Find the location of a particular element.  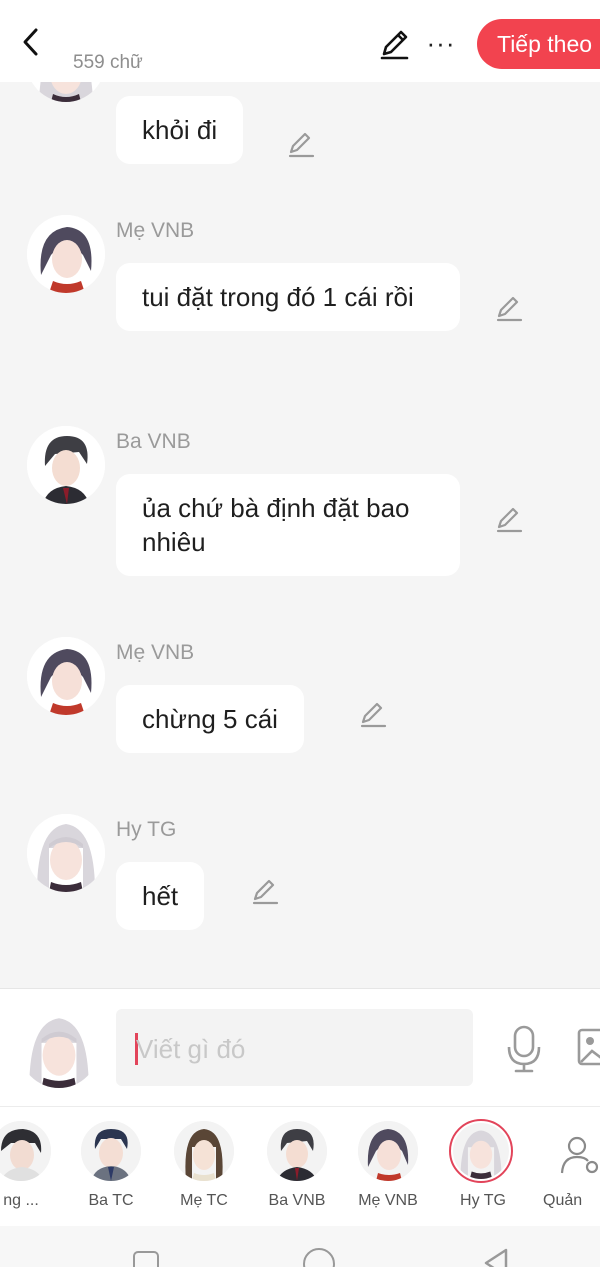

message-input: Viết gì đó is located at coordinates (294, 1047).